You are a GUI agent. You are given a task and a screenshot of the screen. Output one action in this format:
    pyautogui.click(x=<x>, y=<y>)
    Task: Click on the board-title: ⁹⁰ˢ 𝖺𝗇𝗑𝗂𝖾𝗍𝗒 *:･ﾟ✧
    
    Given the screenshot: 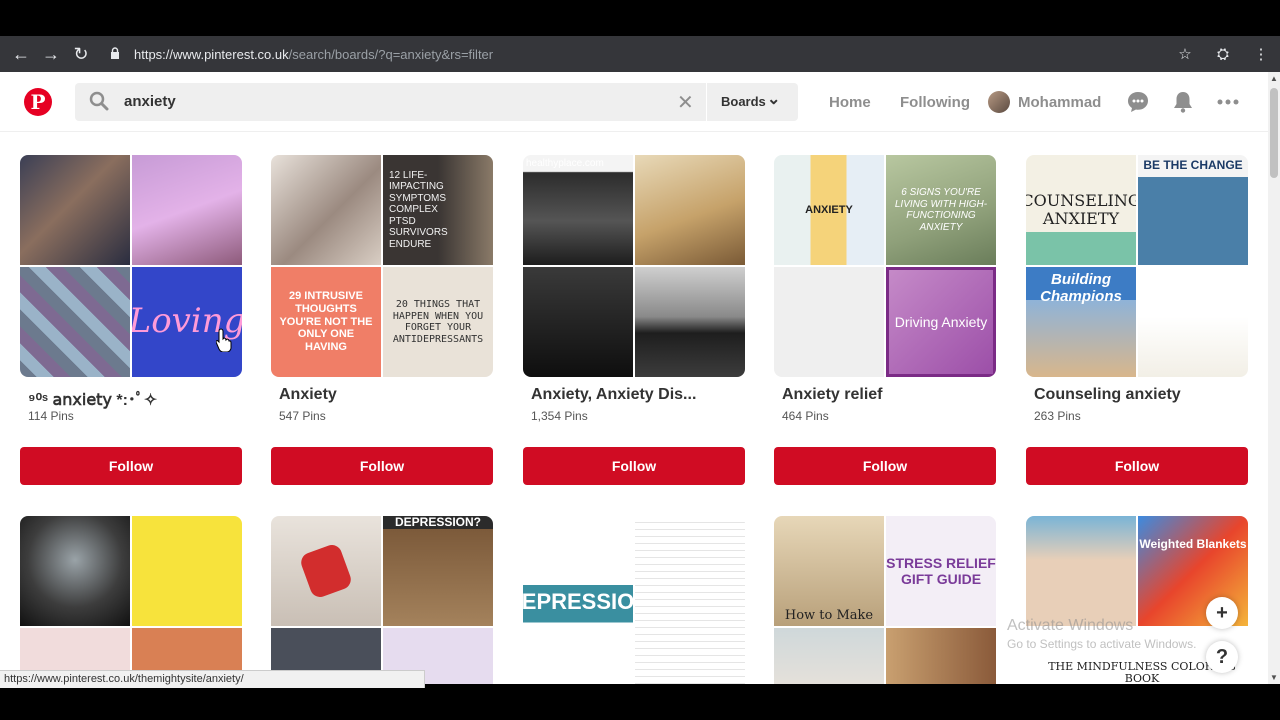 What is the action you would take?
    pyautogui.click(x=92, y=398)
    